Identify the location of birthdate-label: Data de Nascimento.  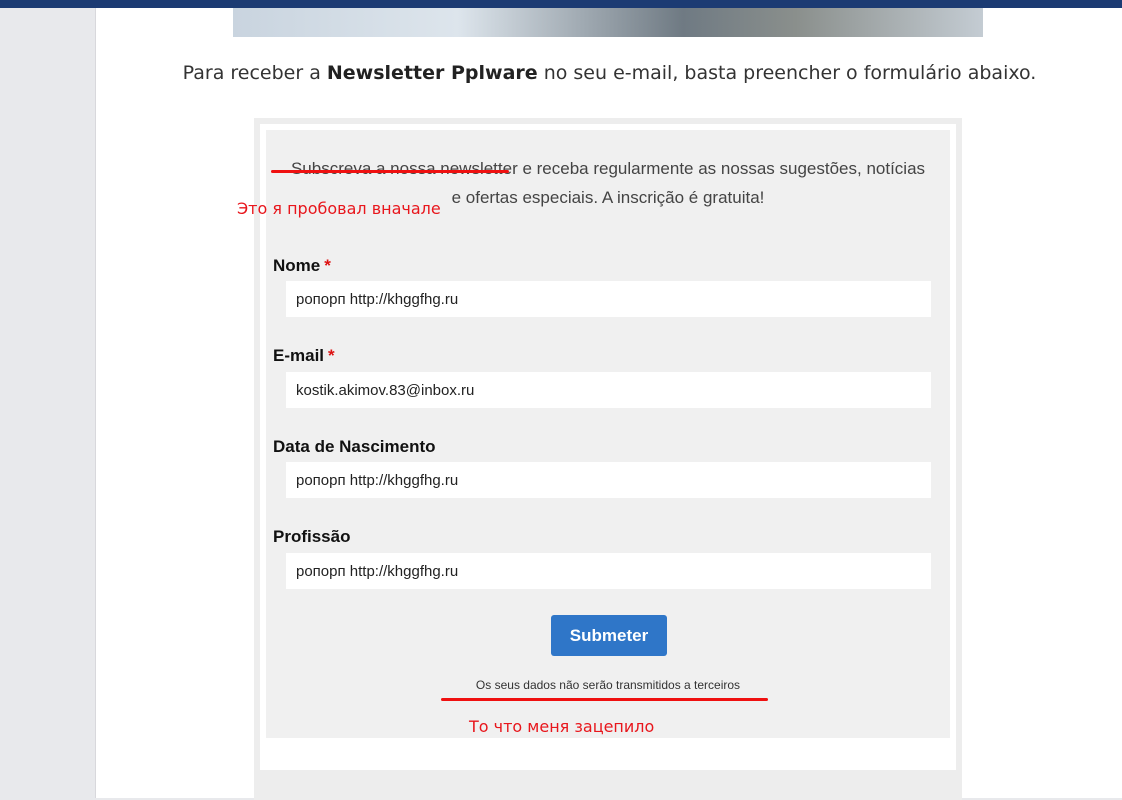
(354, 446).